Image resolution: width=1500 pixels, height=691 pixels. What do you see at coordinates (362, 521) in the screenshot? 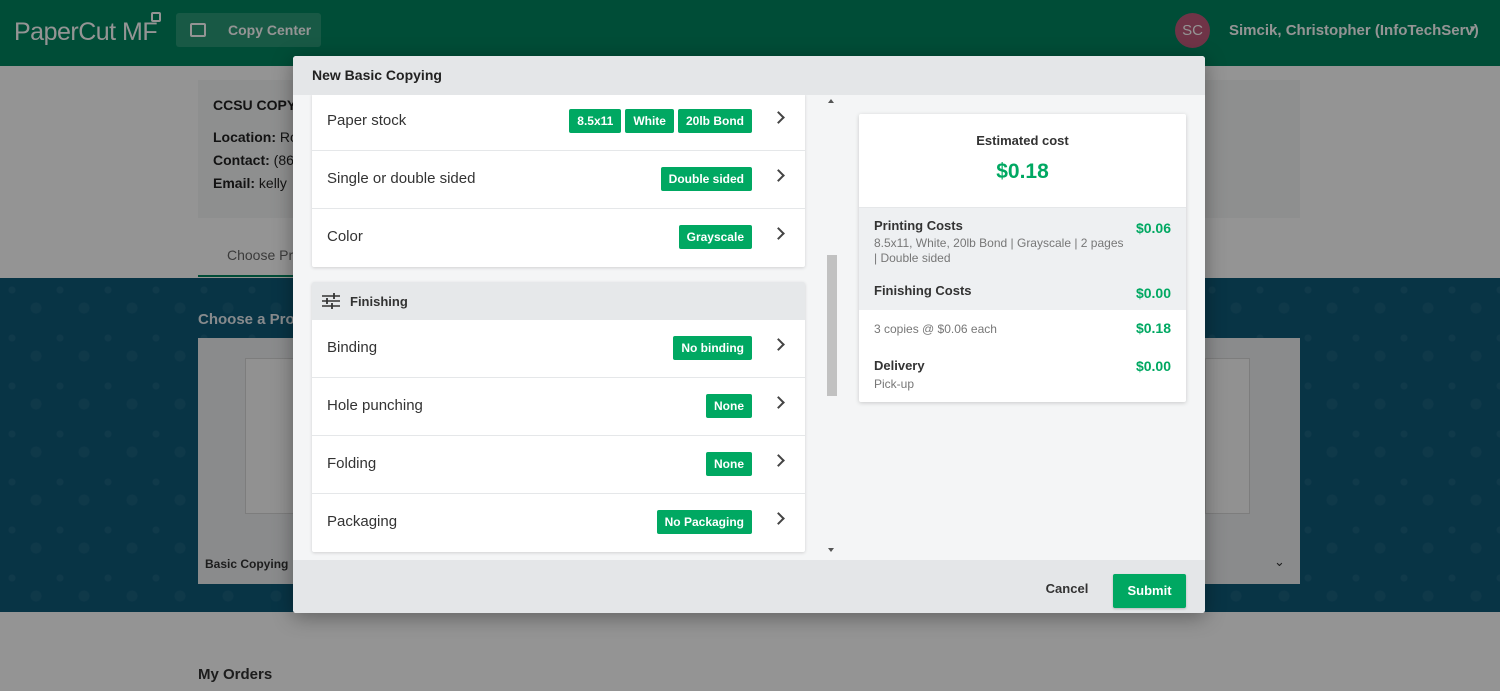
I see `option-label: Packaging` at bounding box center [362, 521].